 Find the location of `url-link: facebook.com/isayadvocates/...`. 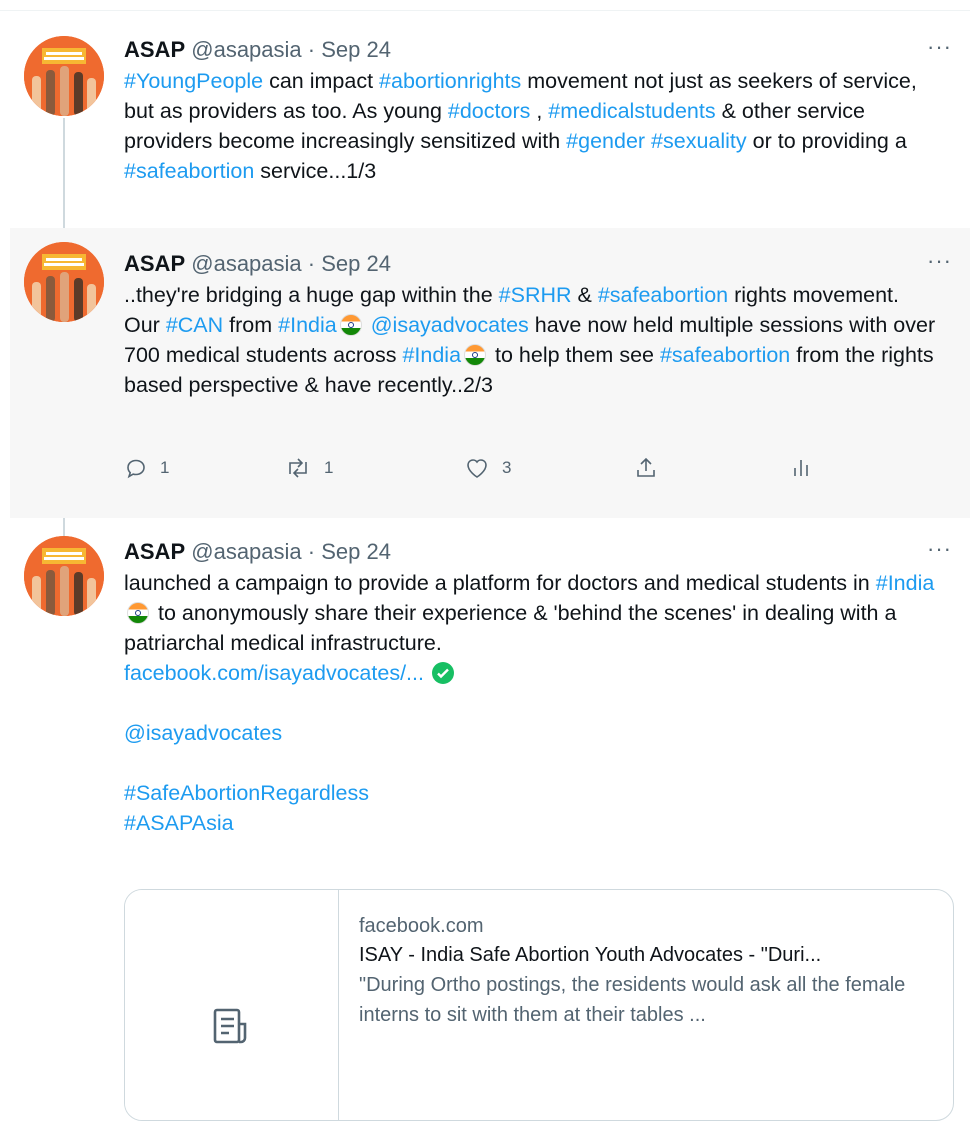

url-link: facebook.com/isayadvocates/... is located at coordinates (274, 673).